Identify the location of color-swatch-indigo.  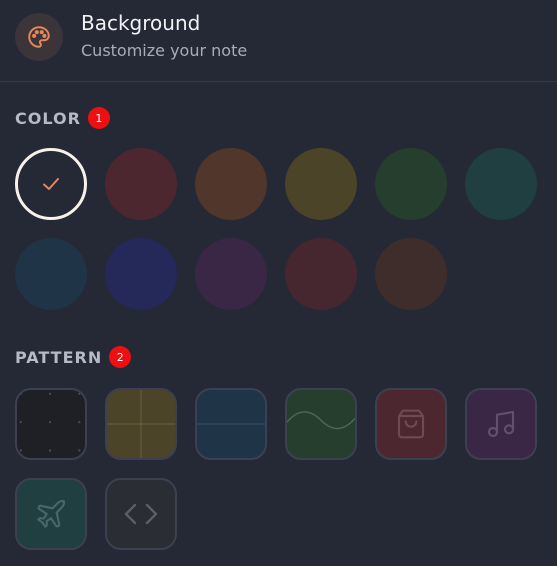
(141, 274).